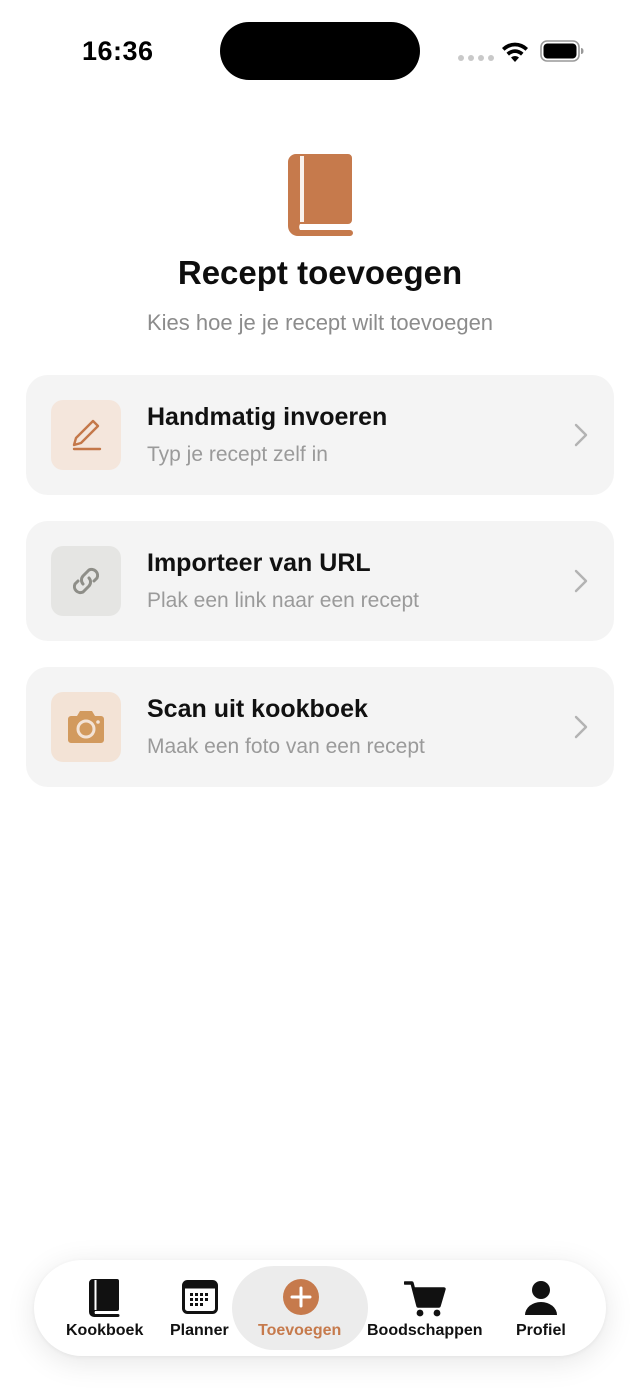 This screenshot has width=640, height=1391. Describe the element at coordinates (237, 454) in the screenshot. I see `option-description: Typ je recept zelf in` at that location.